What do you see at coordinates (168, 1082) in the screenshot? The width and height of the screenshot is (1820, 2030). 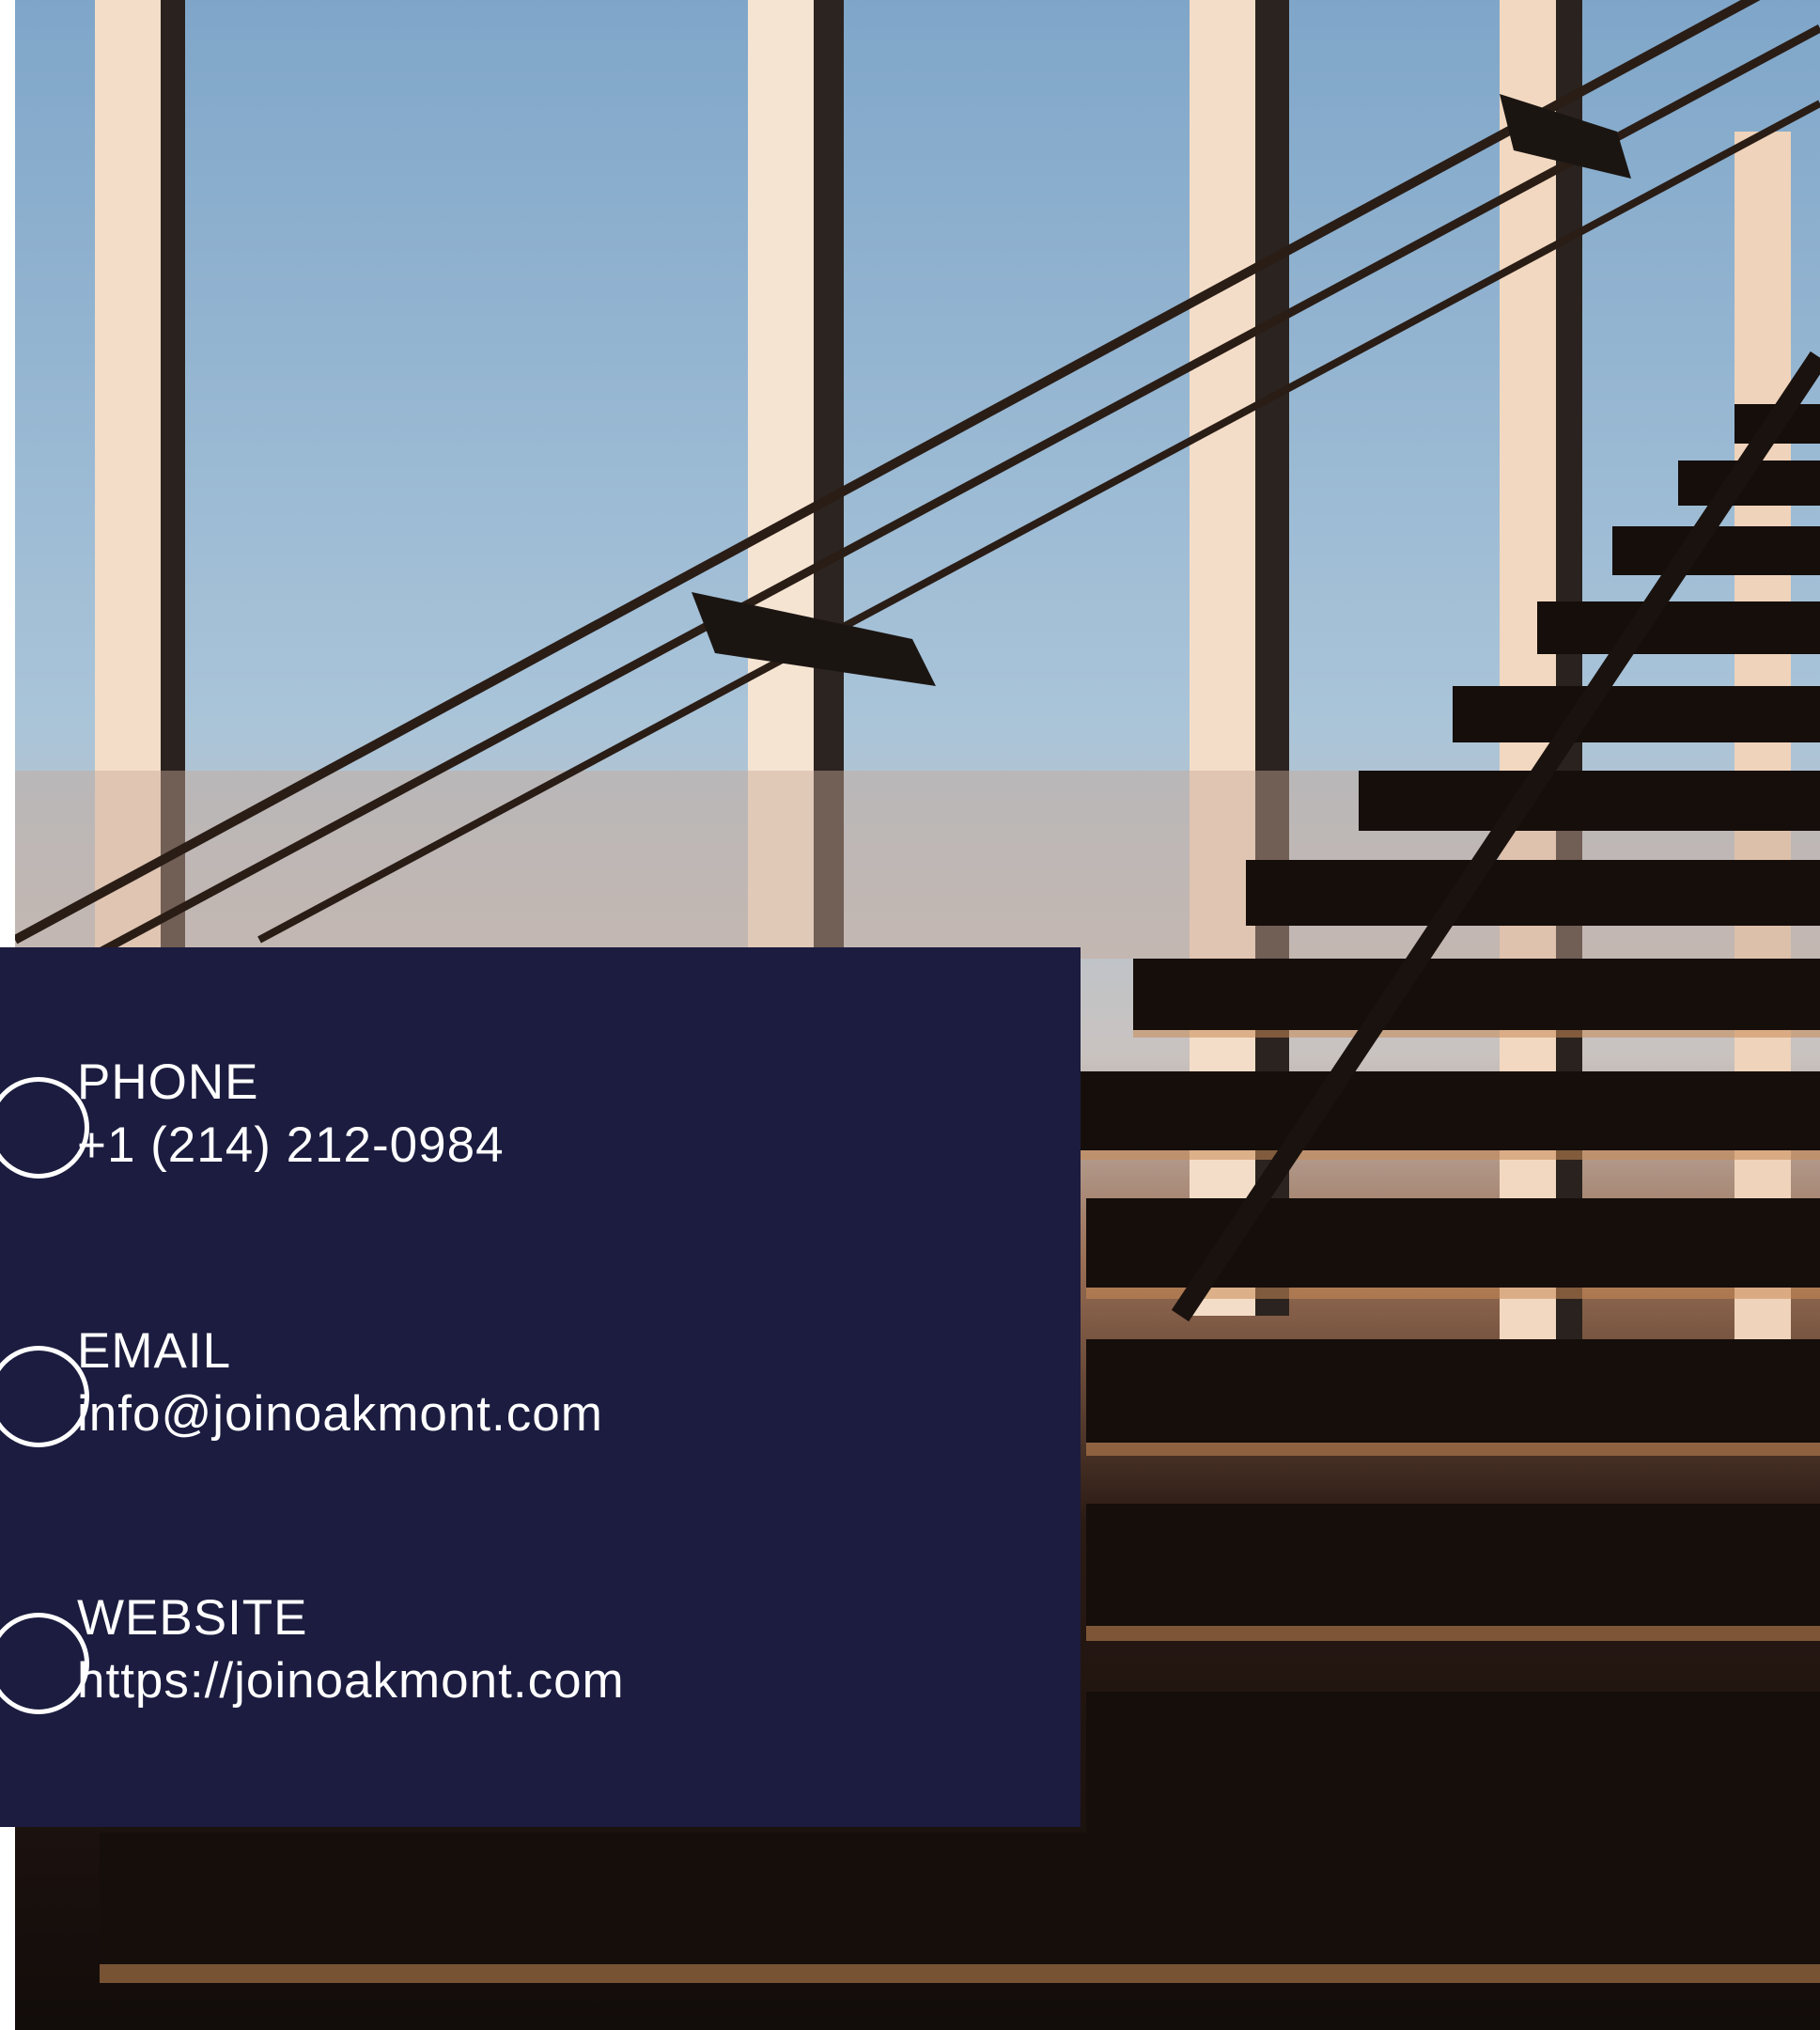 I see `phone-label: PHONE` at bounding box center [168, 1082].